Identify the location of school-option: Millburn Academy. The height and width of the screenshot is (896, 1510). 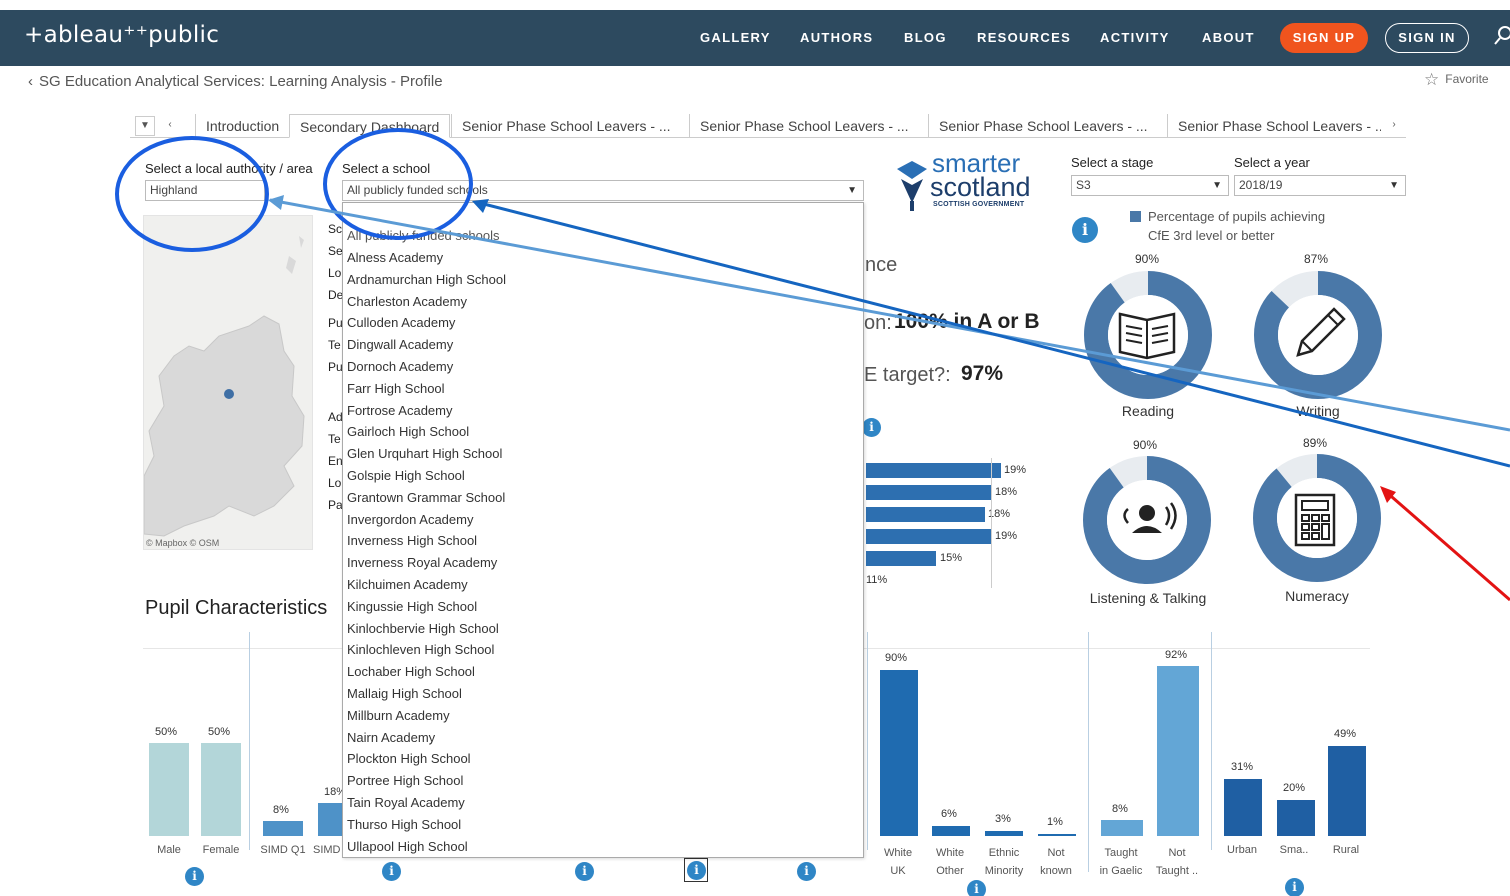
(398, 715).